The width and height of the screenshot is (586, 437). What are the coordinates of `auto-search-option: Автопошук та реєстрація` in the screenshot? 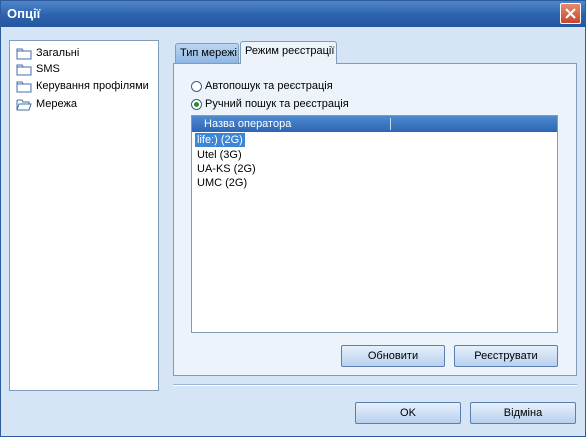 It's located at (262, 86).